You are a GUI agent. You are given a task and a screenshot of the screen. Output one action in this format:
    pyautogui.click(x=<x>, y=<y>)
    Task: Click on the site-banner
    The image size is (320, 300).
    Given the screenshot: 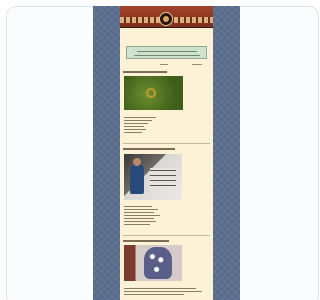 What is the action you would take?
    pyautogui.click(x=166, y=17)
    